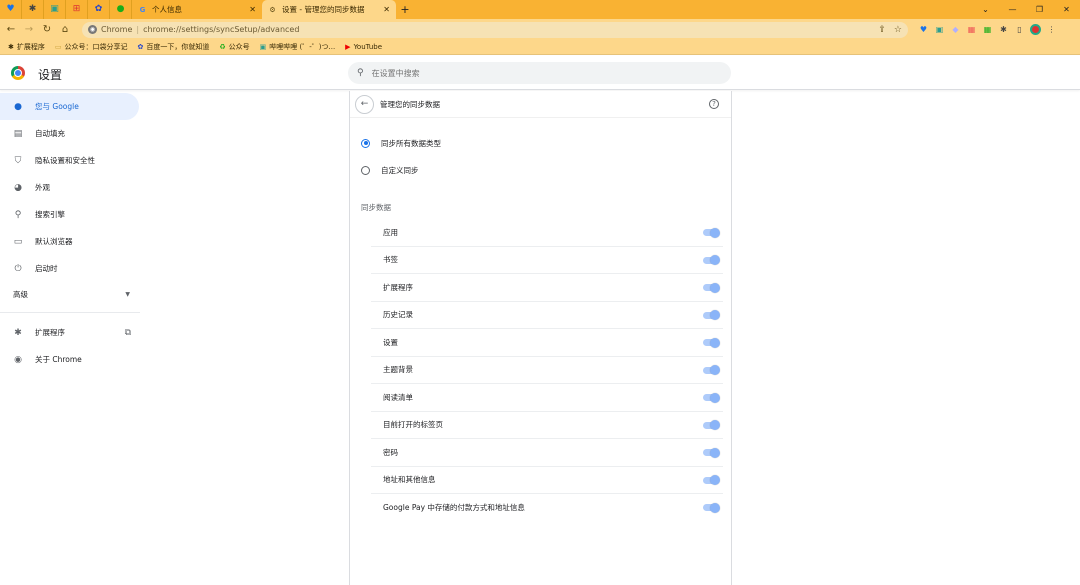 The width and height of the screenshot is (1080, 585). What do you see at coordinates (91, 47) in the screenshot?
I see `bookmark-pocket: ▭ 公众号：口袋分享记` at bounding box center [91, 47].